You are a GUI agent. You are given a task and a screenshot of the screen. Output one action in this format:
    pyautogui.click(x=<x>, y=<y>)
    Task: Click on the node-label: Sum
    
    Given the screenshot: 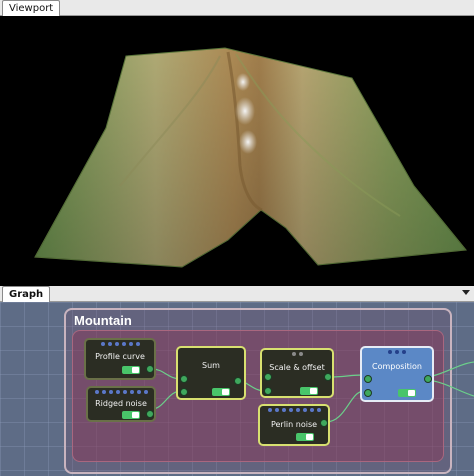 What is the action you would take?
    pyautogui.click(x=211, y=365)
    